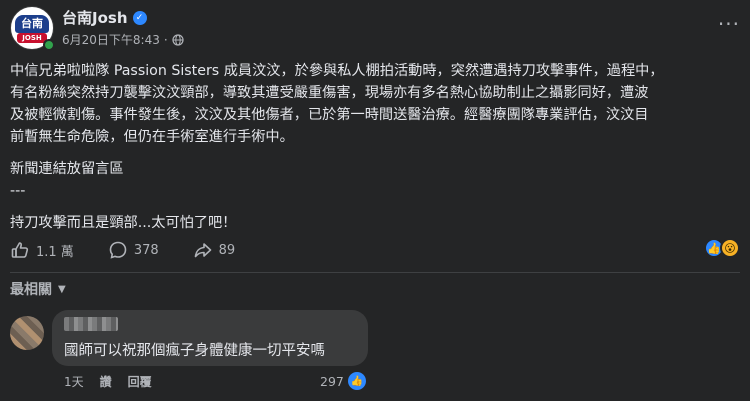 This screenshot has height=401, width=750. What do you see at coordinates (375, 272) in the screenshot?
I see `section-divider` at bounding box center [375, 272].